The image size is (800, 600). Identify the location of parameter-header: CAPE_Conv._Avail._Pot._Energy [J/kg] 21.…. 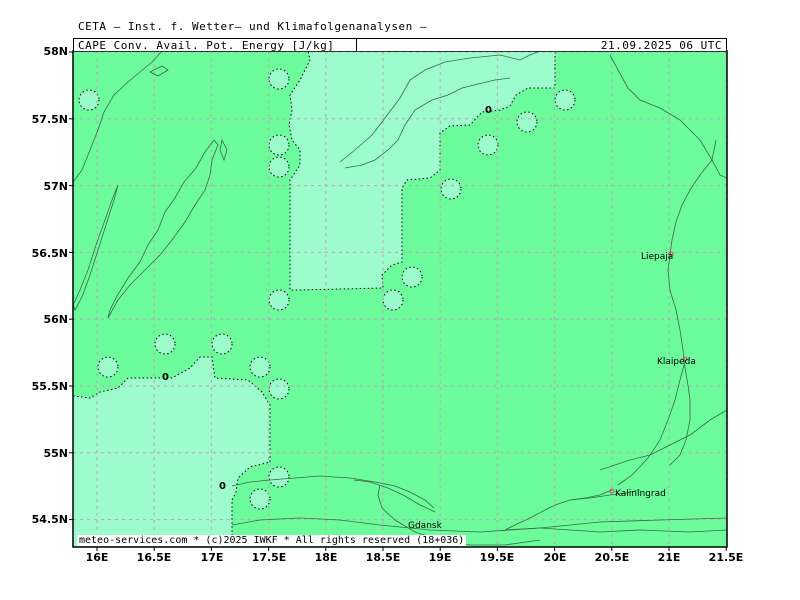
(400, 45).